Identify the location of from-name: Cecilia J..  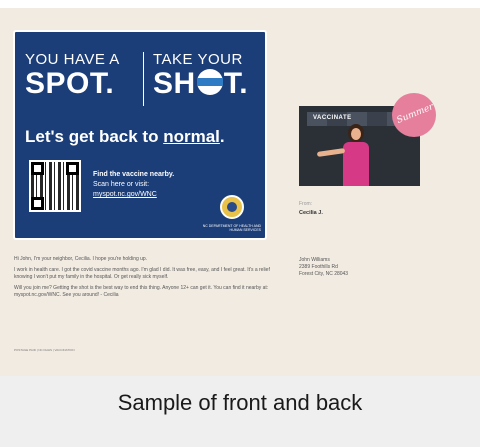
(311, 213).